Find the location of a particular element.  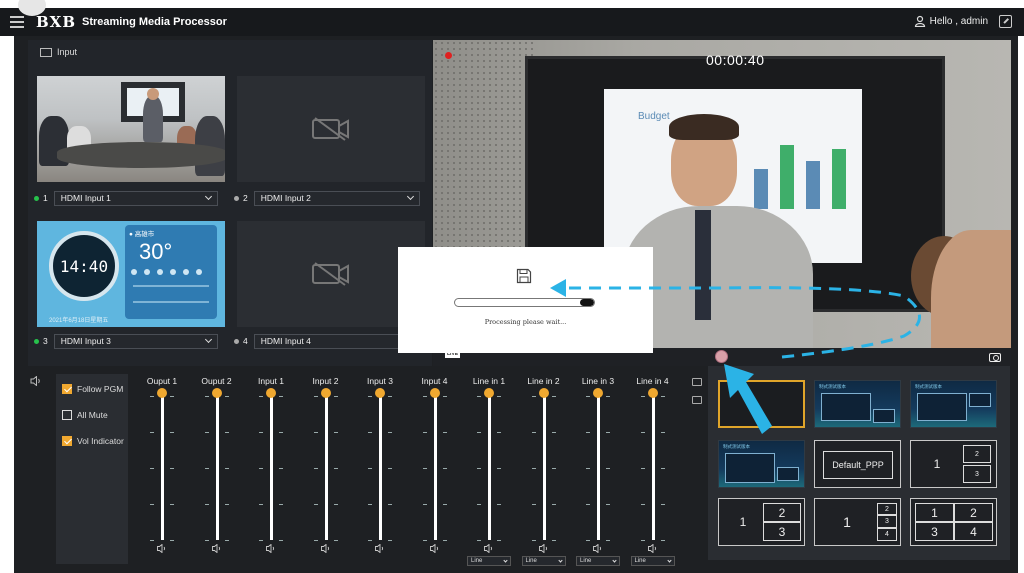

layout-preset-selected is located at coordinates (761, 404).